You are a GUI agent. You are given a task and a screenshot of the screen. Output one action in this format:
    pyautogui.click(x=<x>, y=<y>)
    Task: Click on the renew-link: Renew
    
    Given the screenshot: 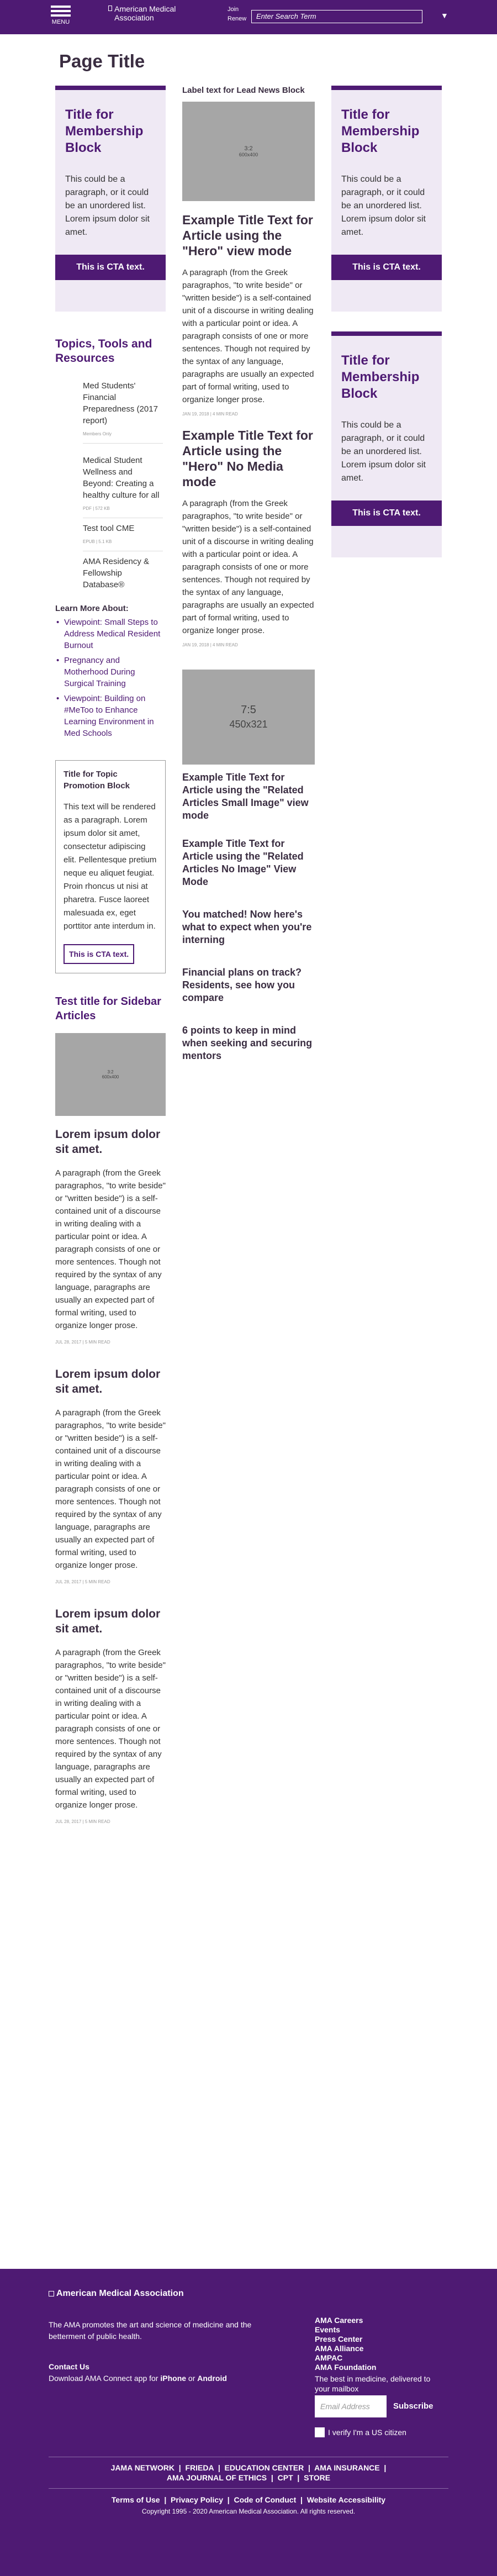 What is the action you would take?
    pyautogui.click(x=237, y=18)
    